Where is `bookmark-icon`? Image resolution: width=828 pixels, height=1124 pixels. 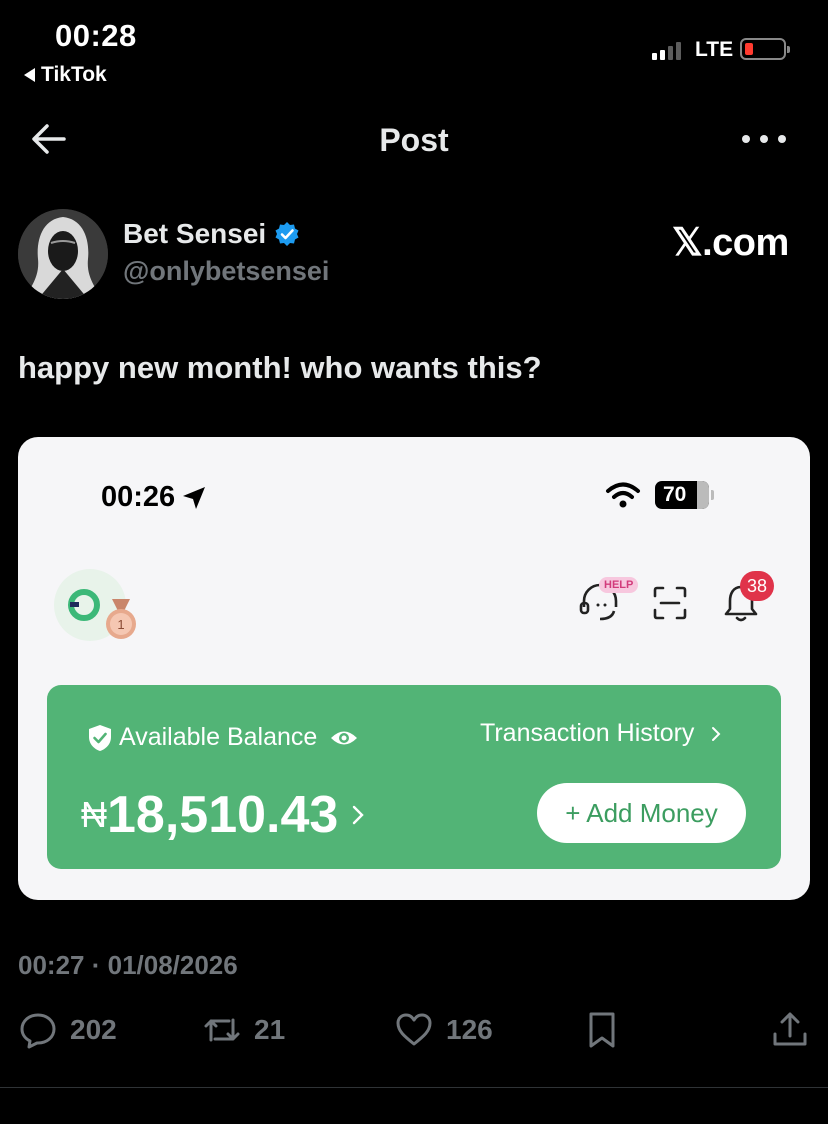
bookmark-icon is located at coordinates (602, 1030).